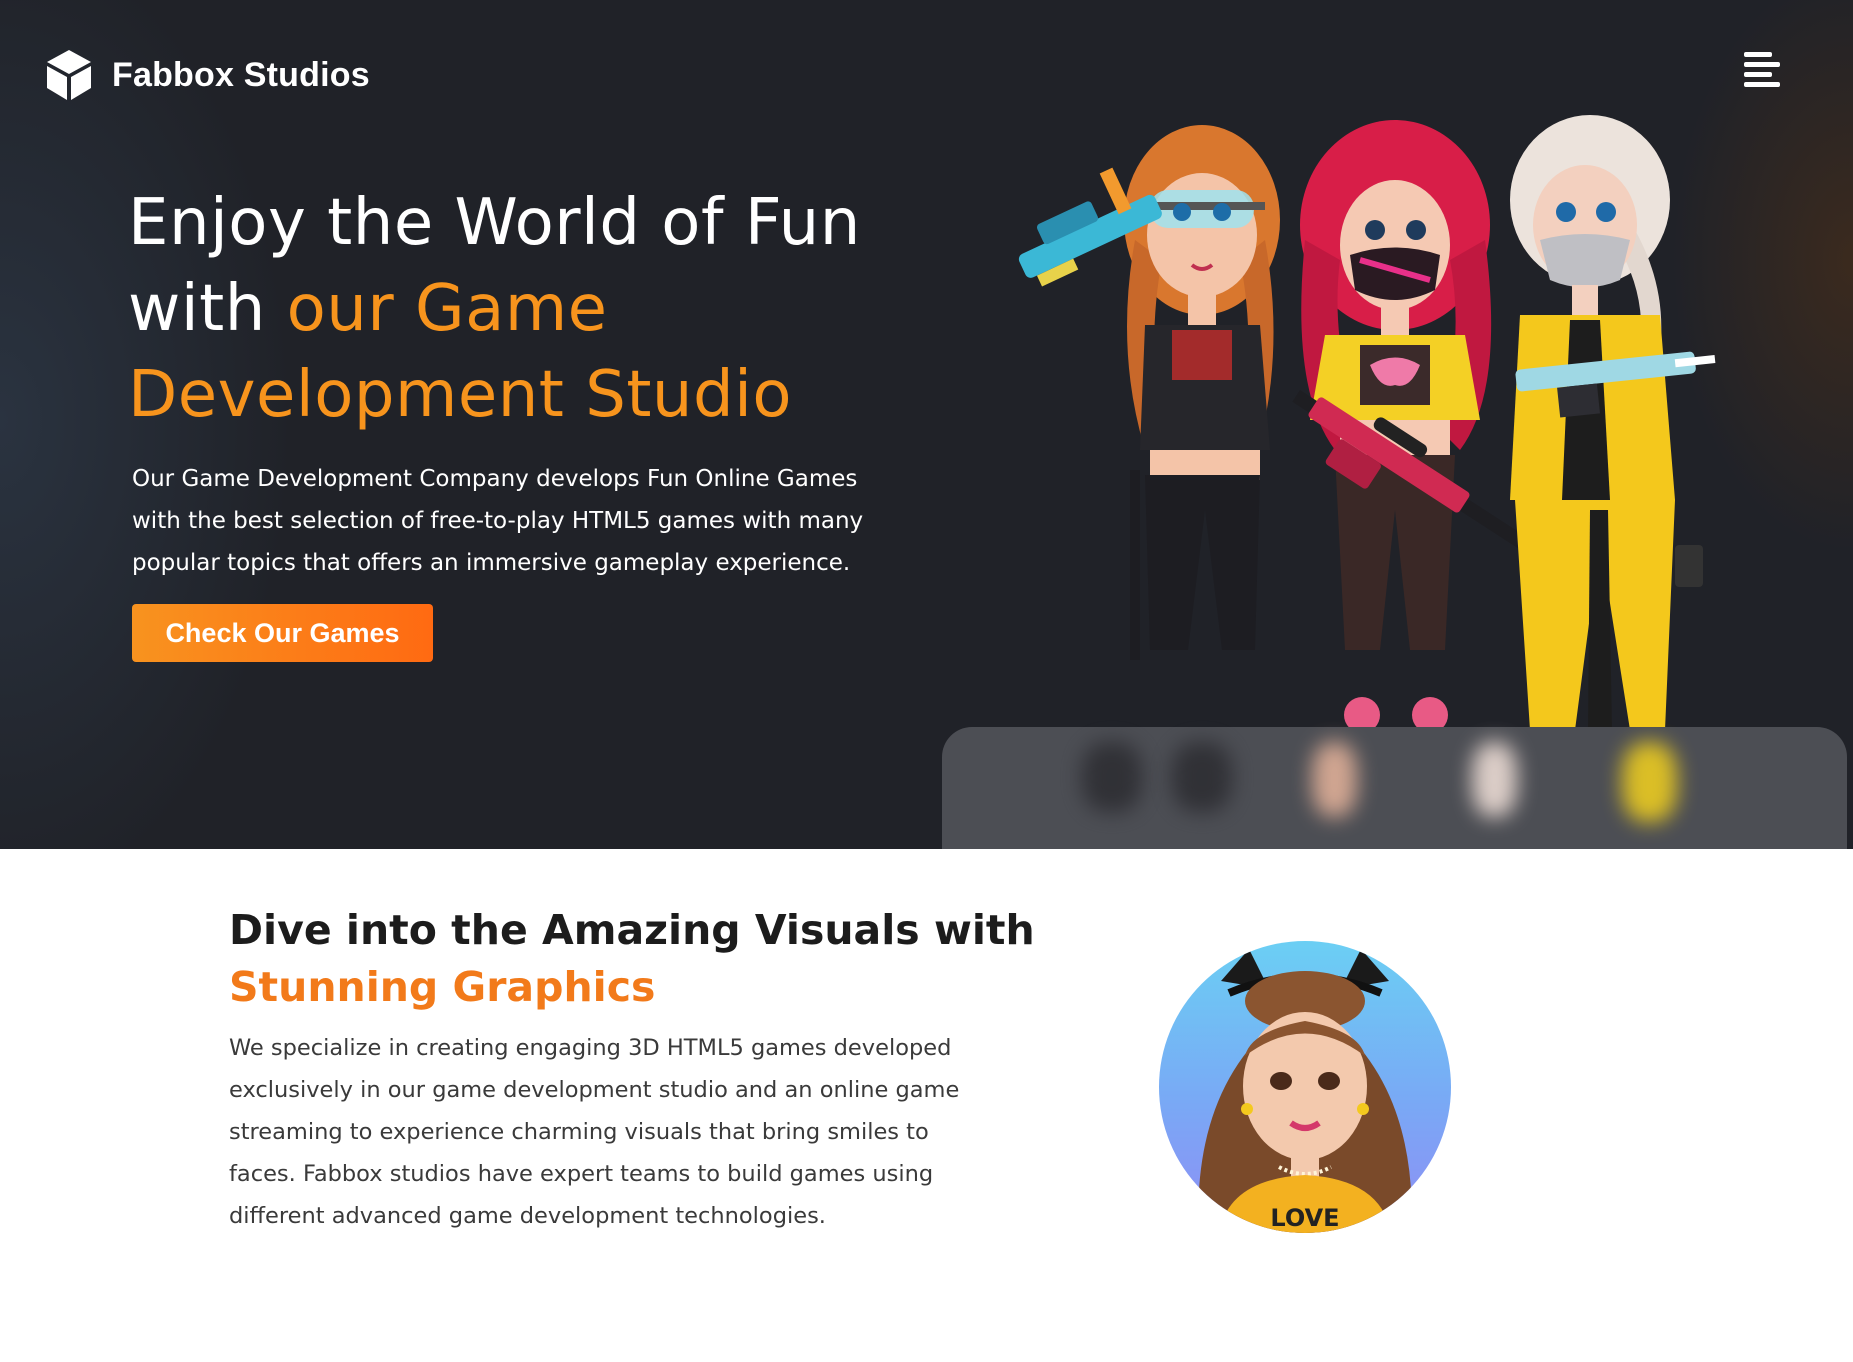 Image resolution: width=1853 pixels, height=1362 pixels. I want to click on character-right, so click(1613, 422).